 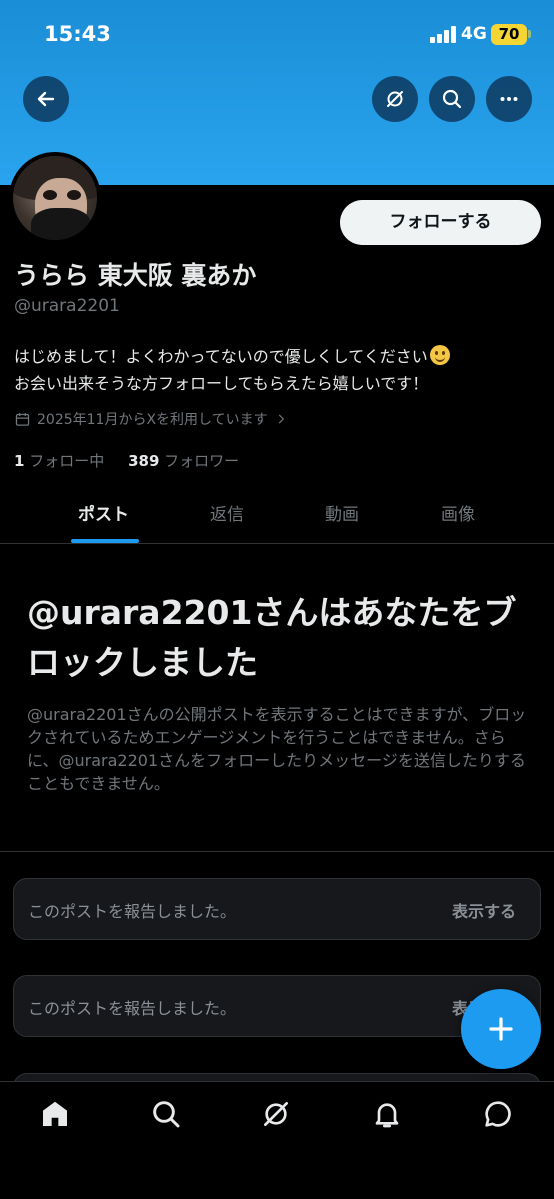 I want to click on back-button, so click(x=46, y=99).